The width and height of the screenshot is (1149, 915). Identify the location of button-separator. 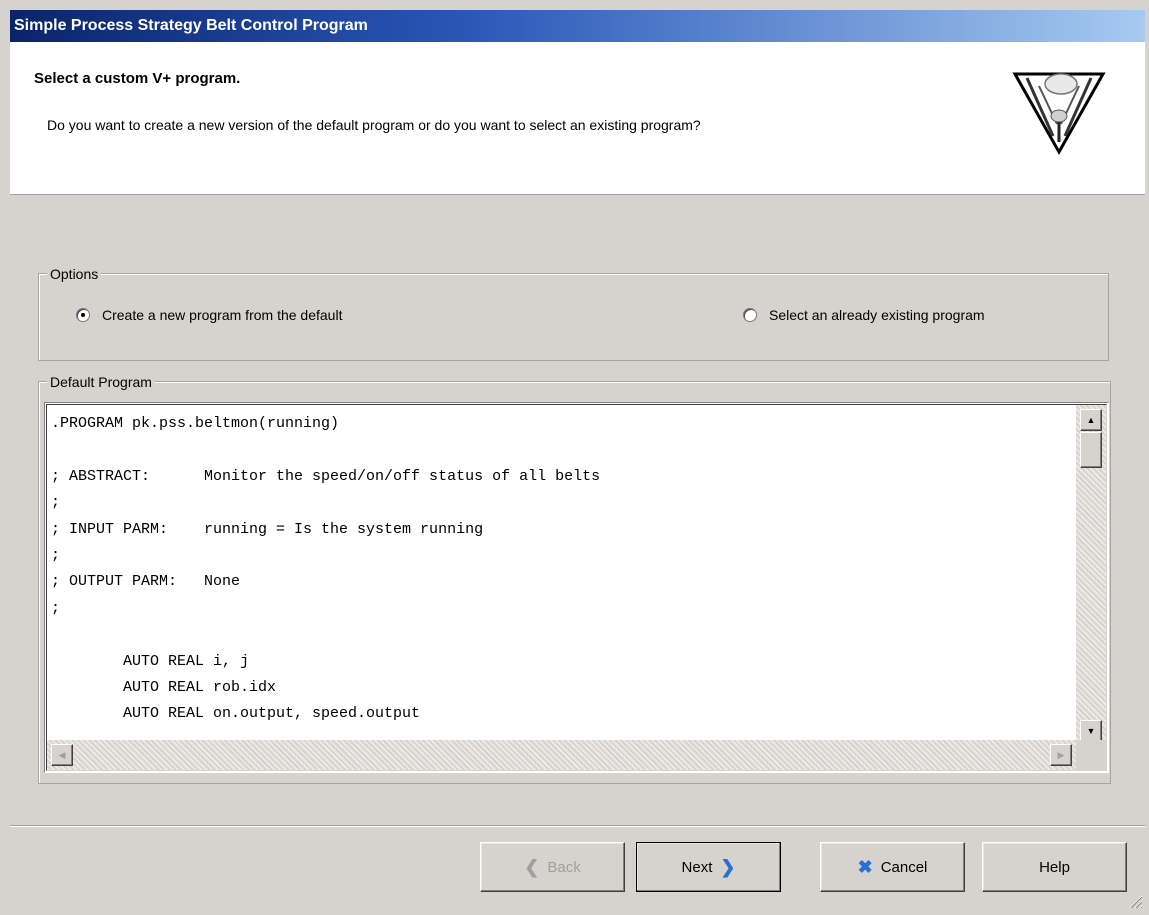
(577, 826).